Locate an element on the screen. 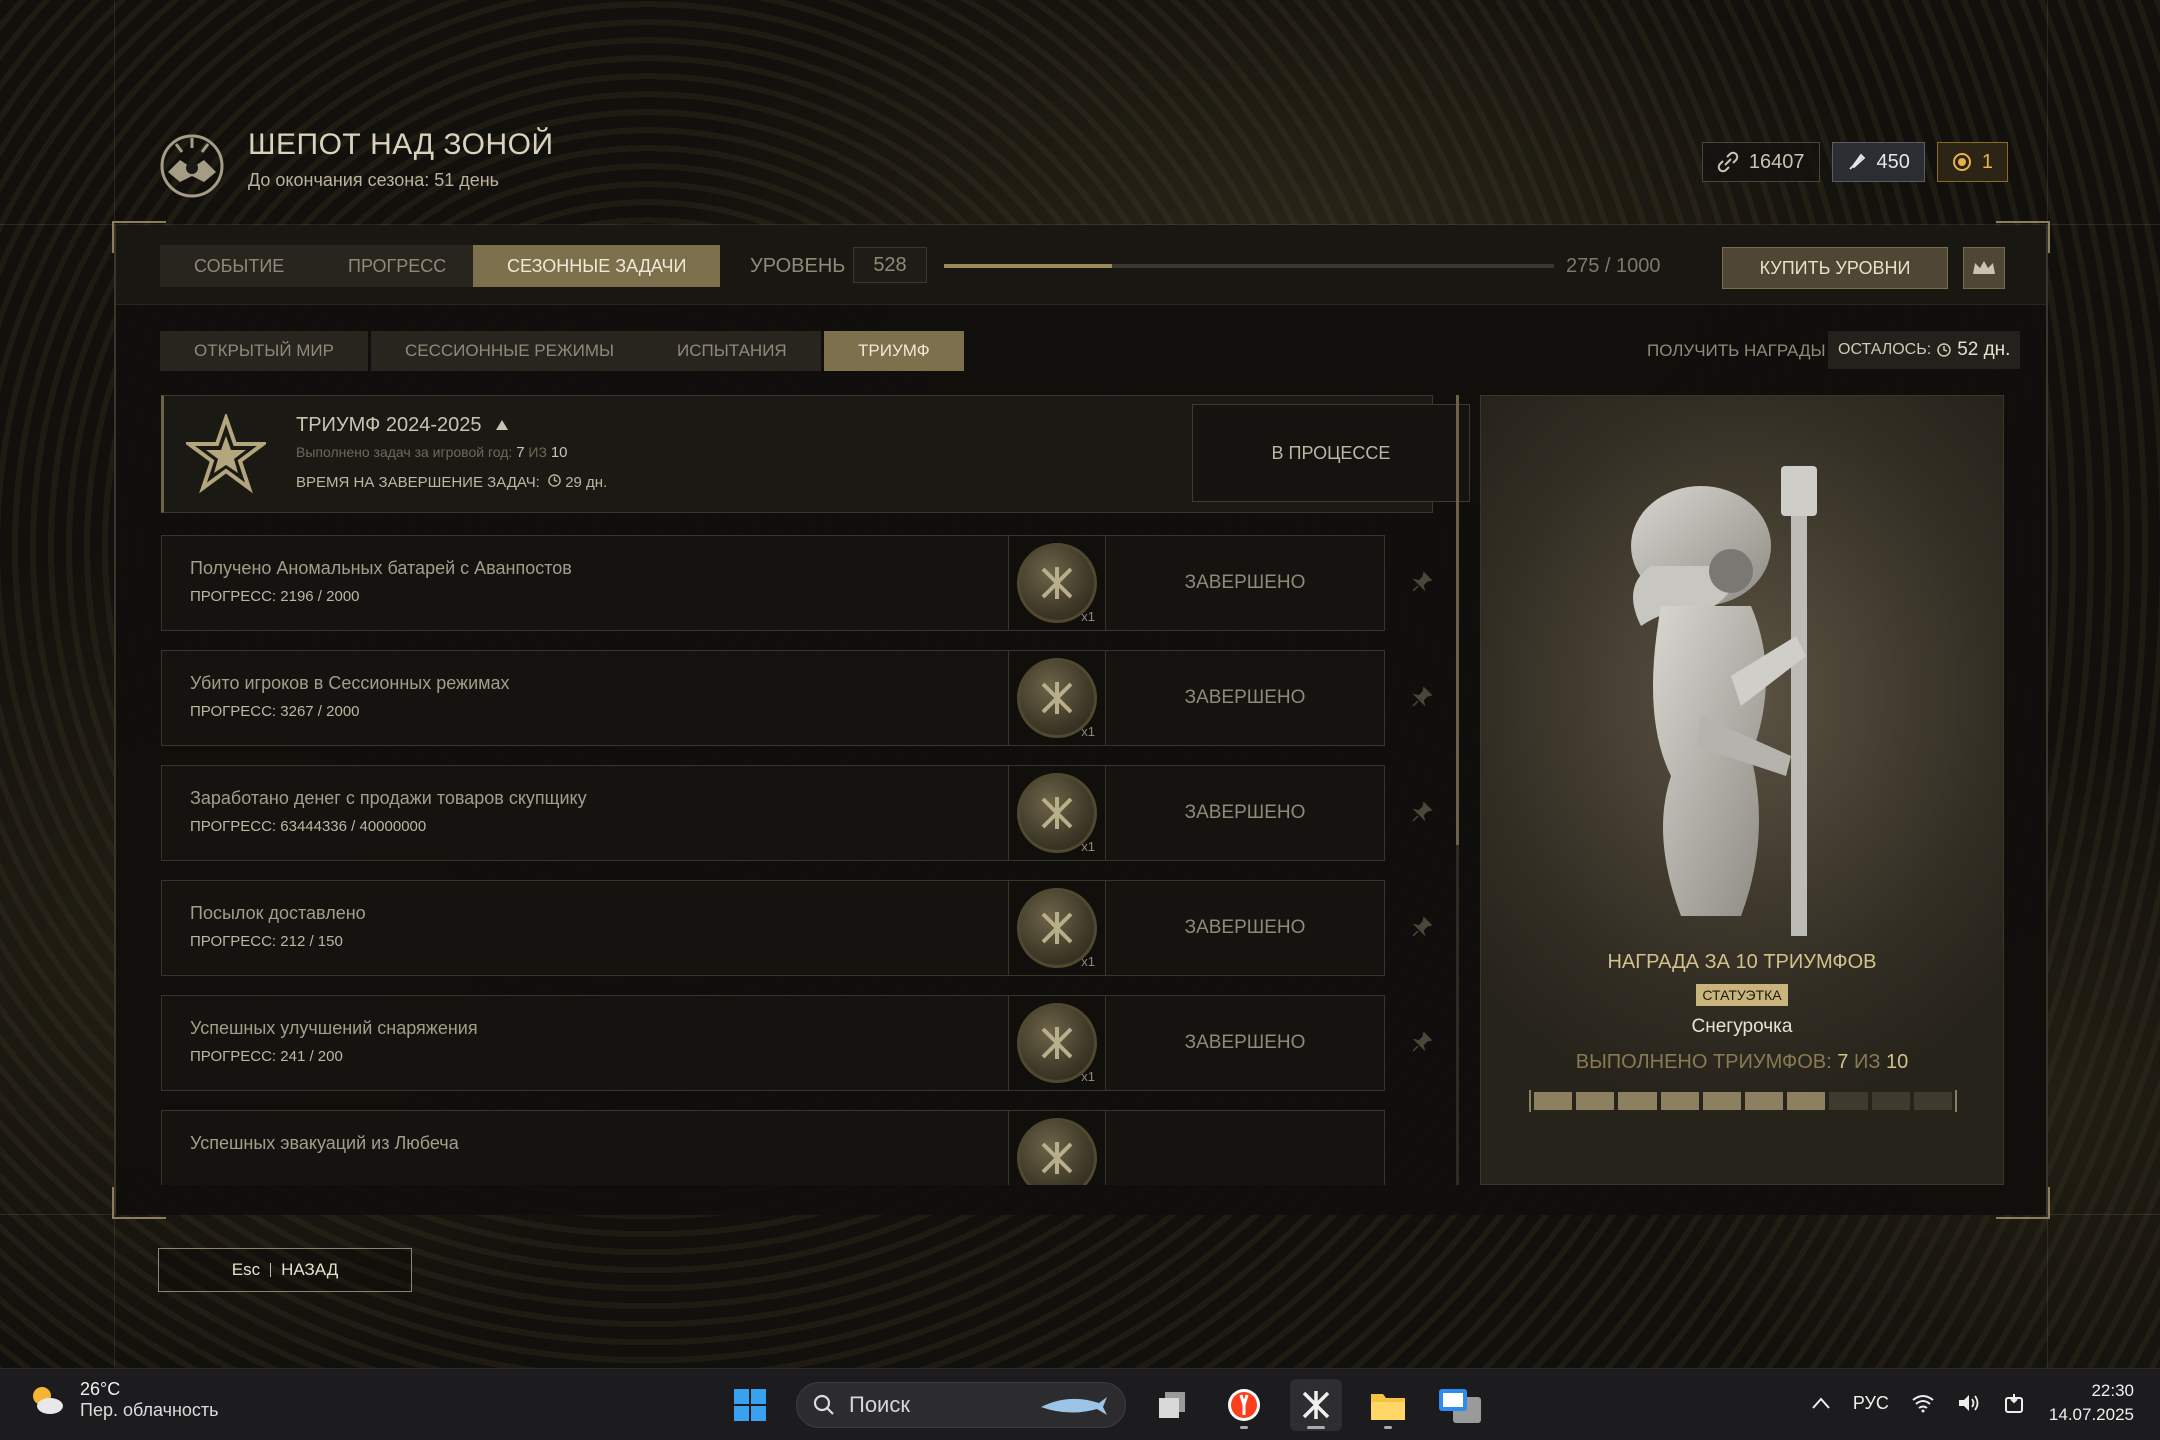  task-view-button is located at coordinates (1172, 1405).